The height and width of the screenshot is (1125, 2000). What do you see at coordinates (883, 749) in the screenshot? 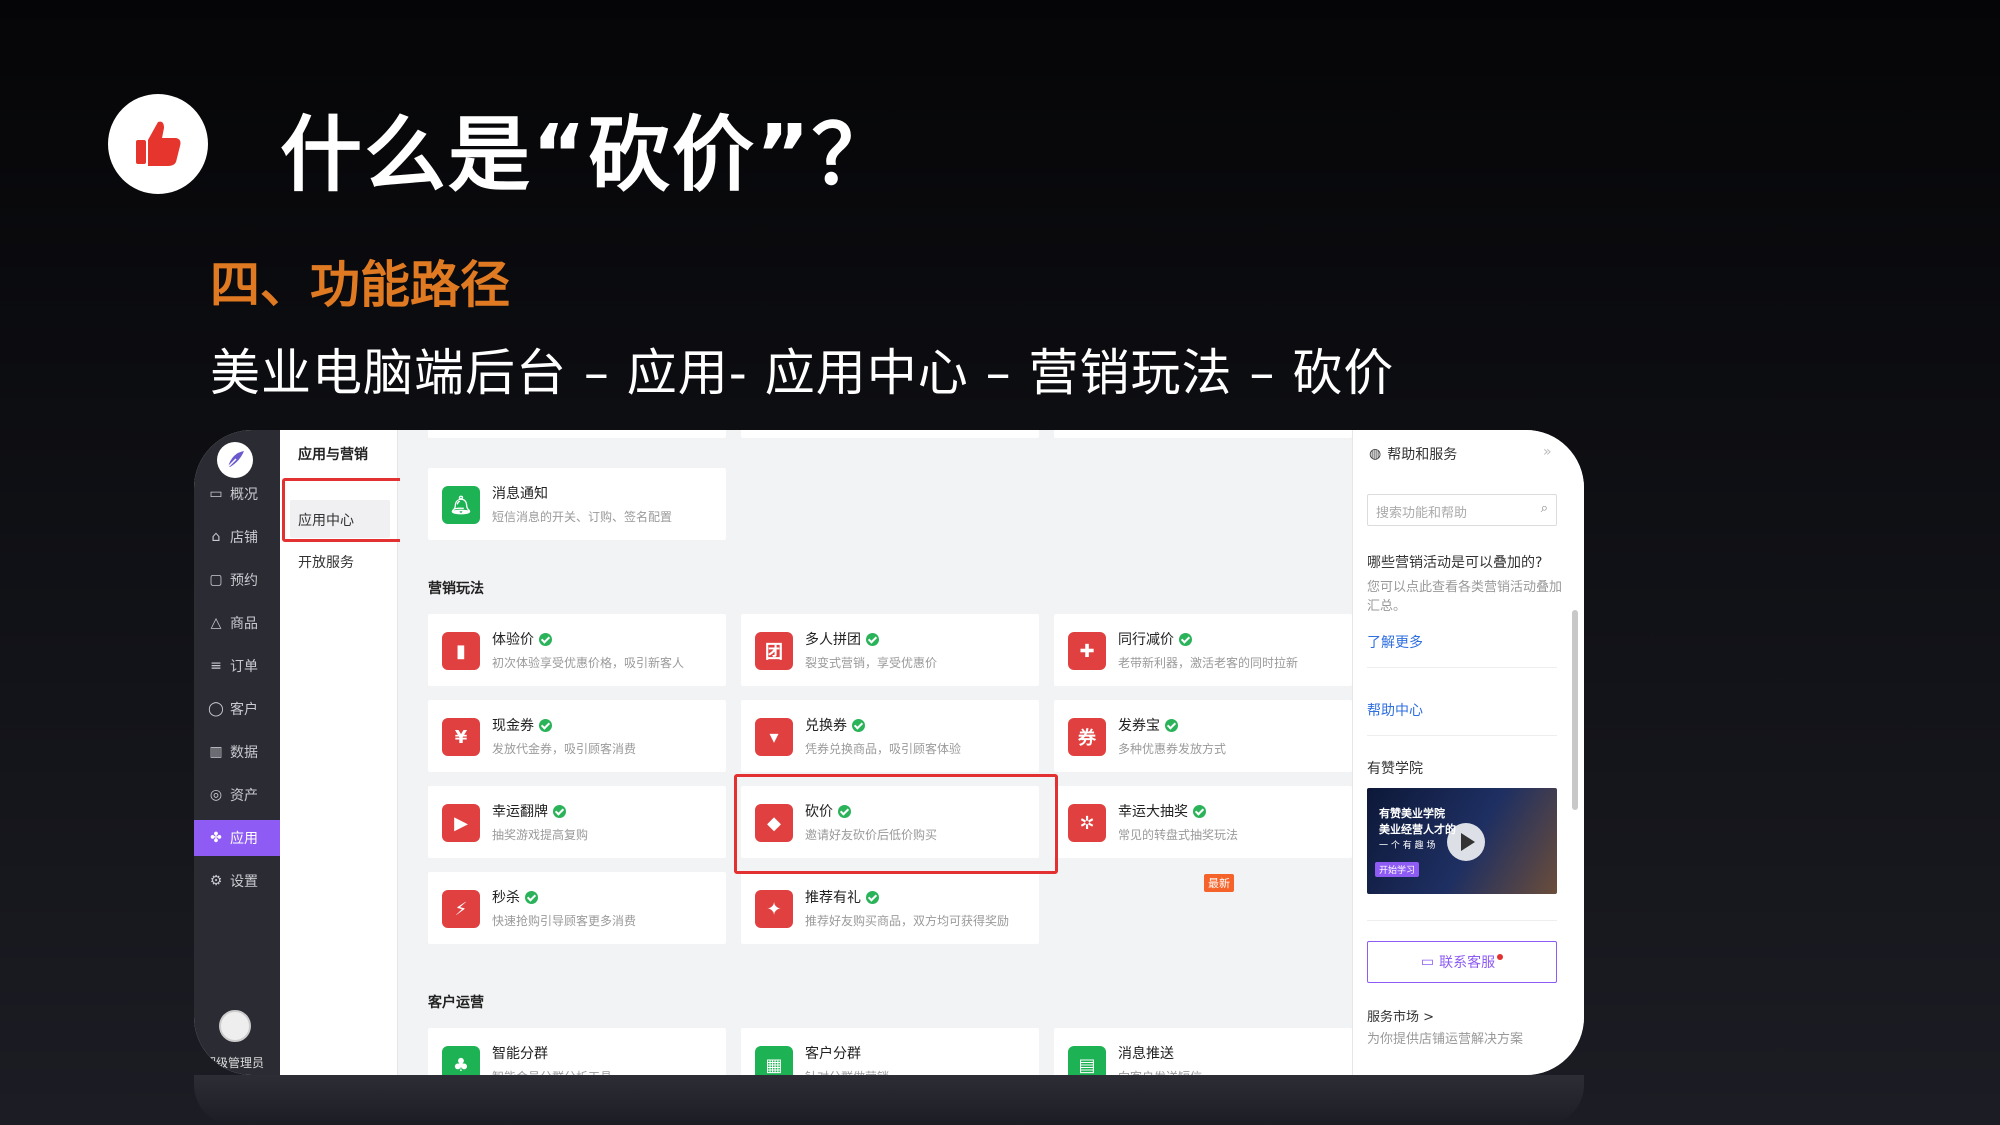
I see `app-desc: 凭券兑换商品，吸引顾客体验` at bounding box center [883, 749].